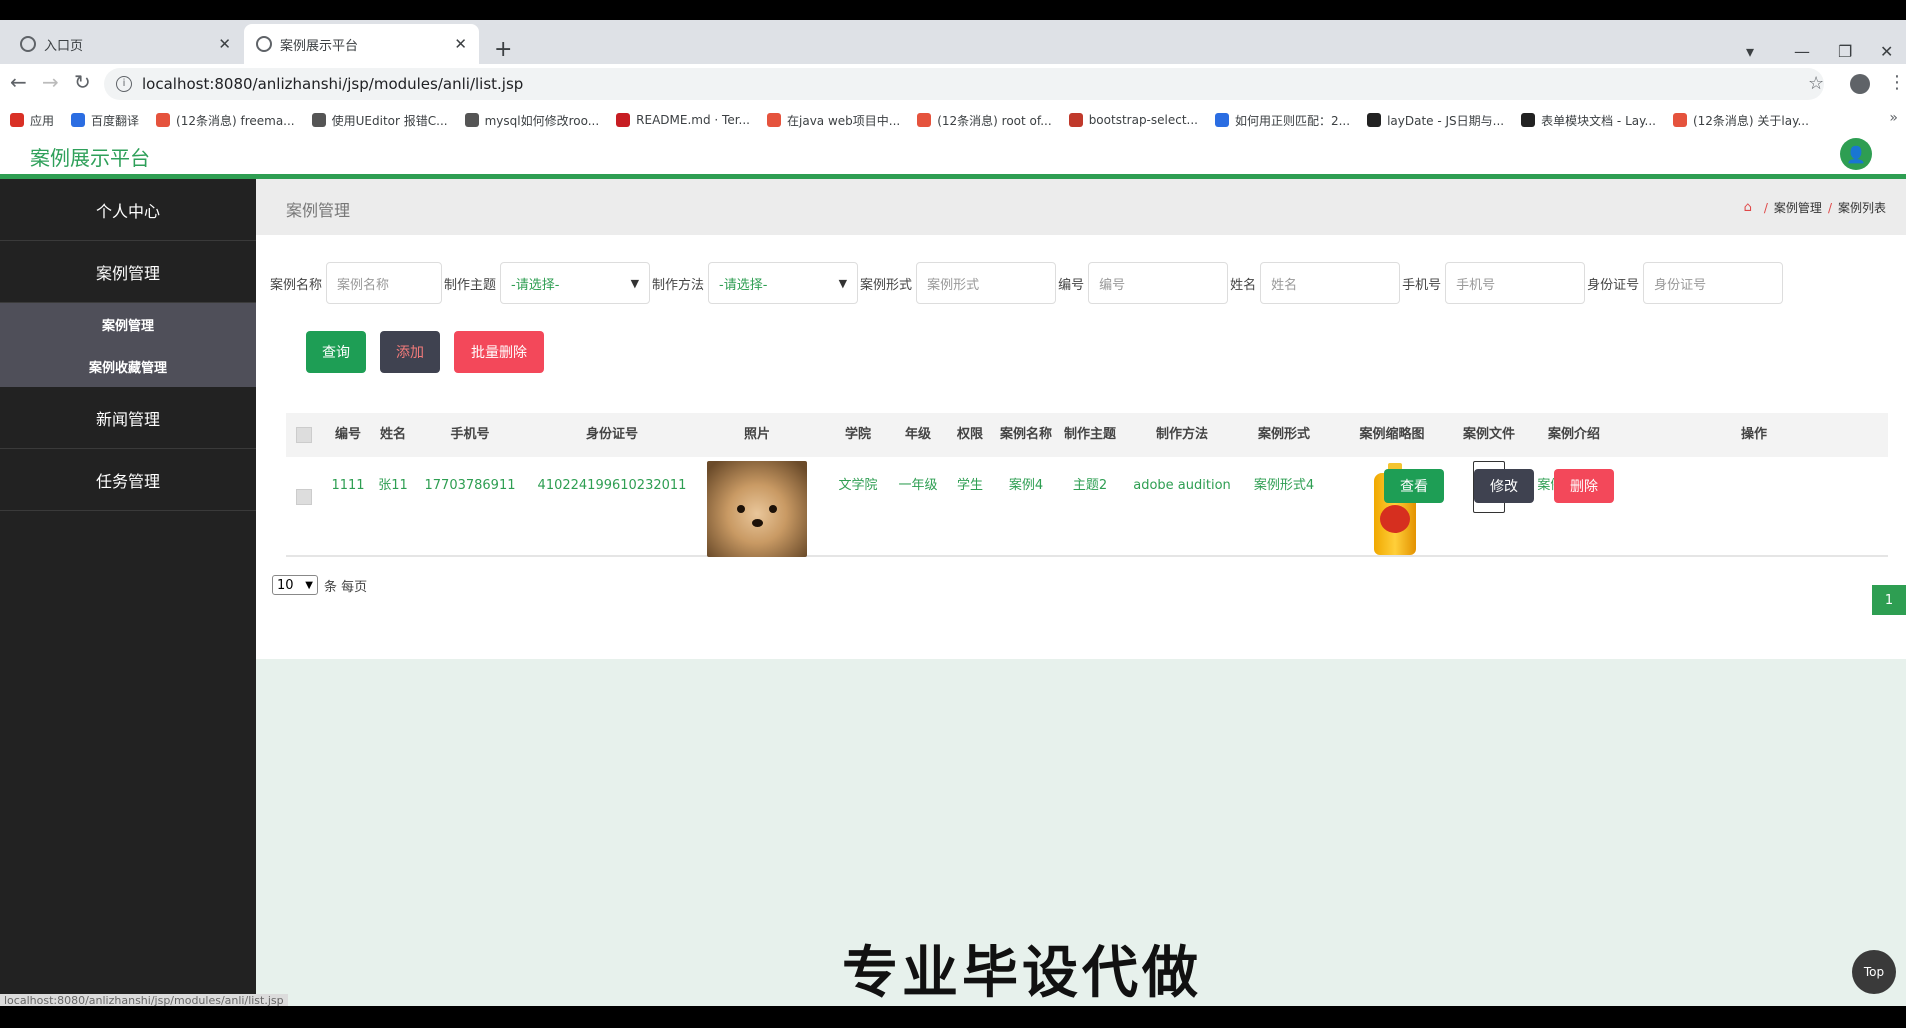 The image size is (1906, 1028). Describe the element at coordinates (1713, 283) in the screenshot. I see `id-card-input: 身份证号` at that location.